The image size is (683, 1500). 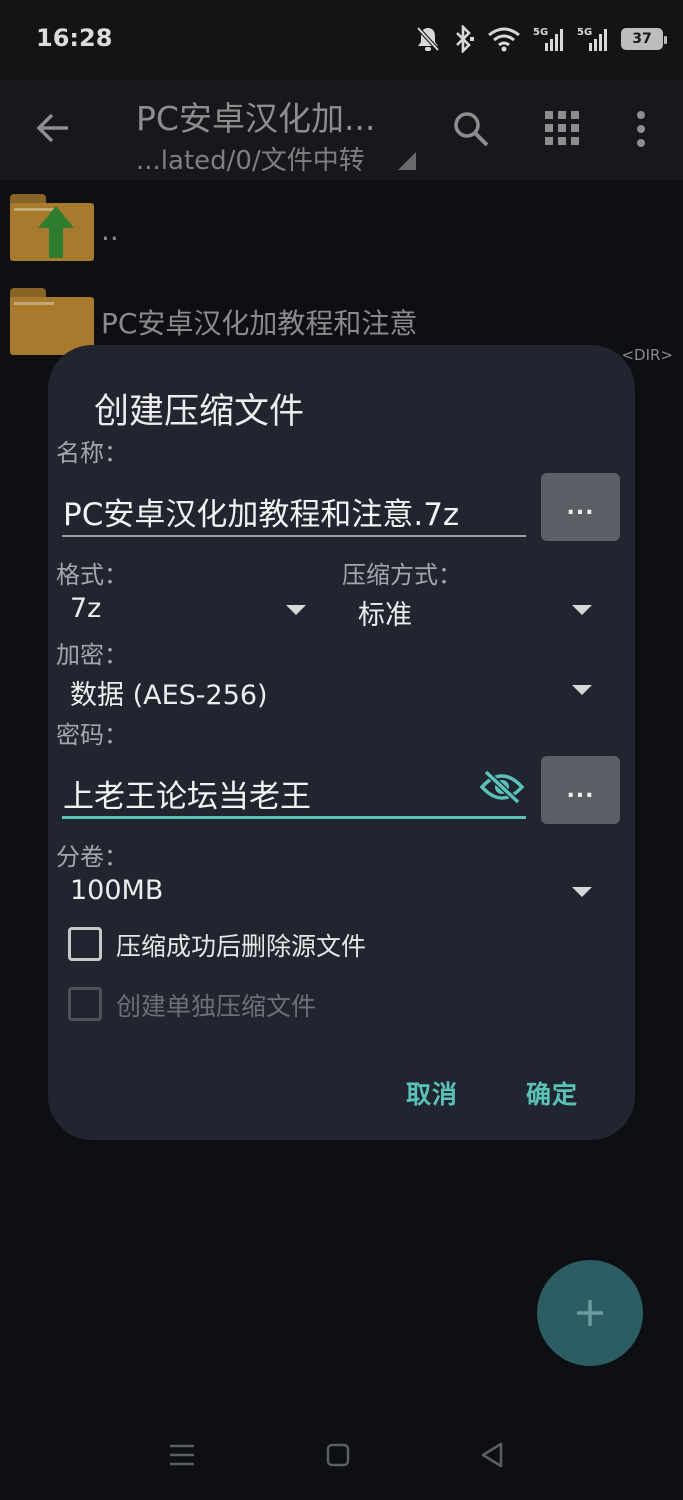 I want to click on encryption-label: 加密：, so click(x=92, y=655).